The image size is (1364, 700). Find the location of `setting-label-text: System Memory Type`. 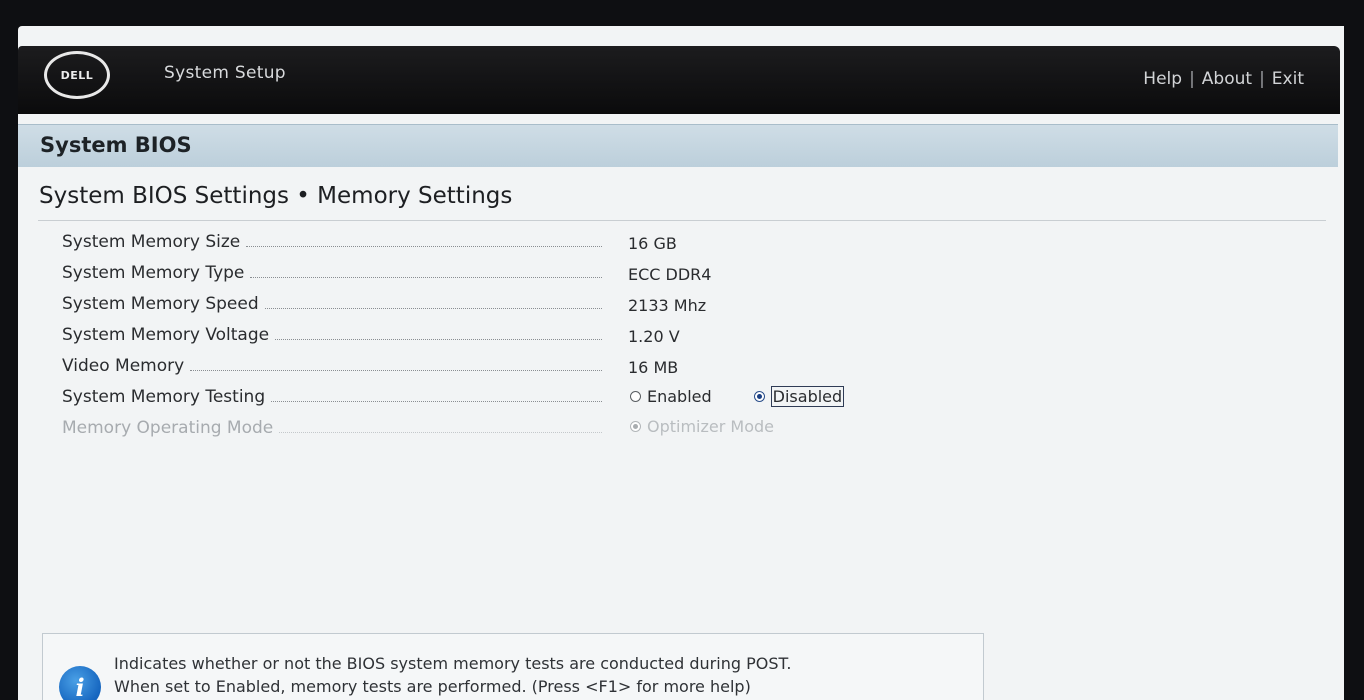

setting-label-text: System Memory Type is located at coordinates (153, 273).